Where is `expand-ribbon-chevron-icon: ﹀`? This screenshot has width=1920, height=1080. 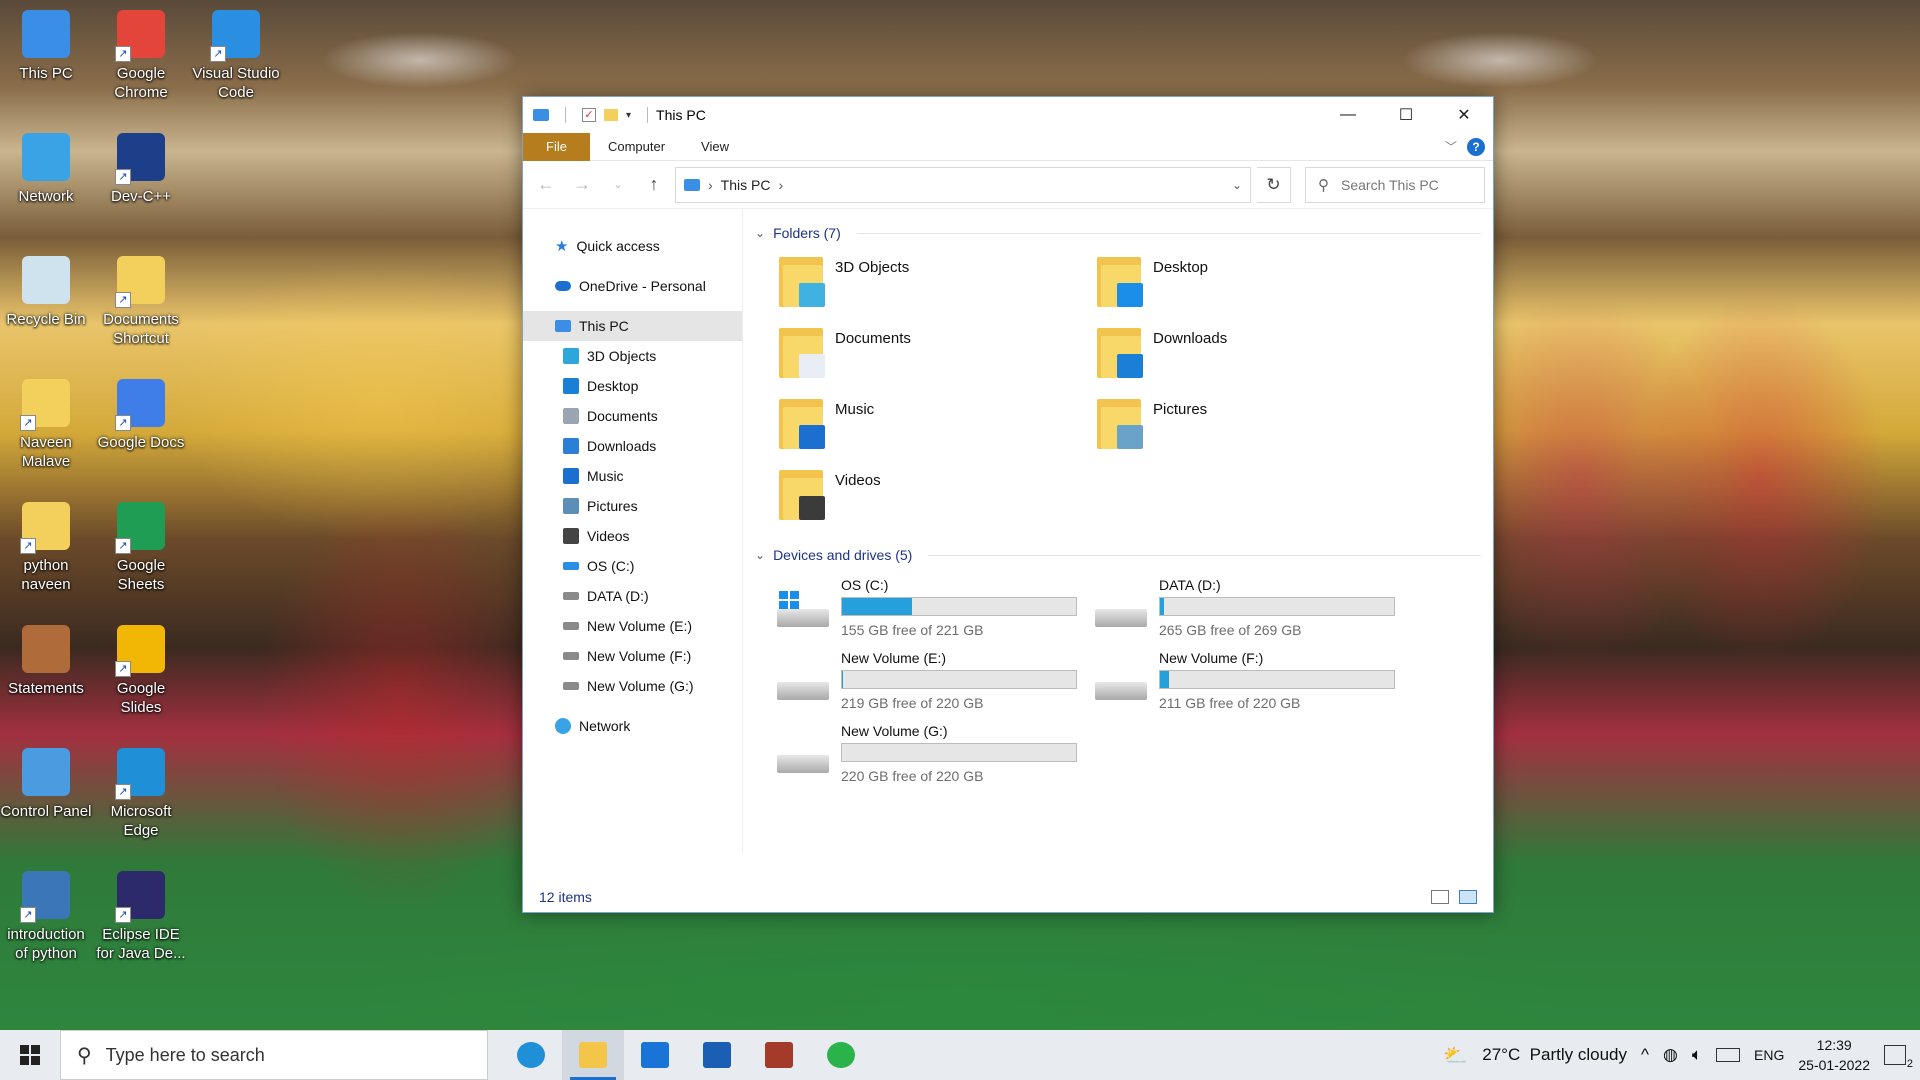 expand-ribbon-chevron-icon: ﹀ is located at coordinates (1451, 146).